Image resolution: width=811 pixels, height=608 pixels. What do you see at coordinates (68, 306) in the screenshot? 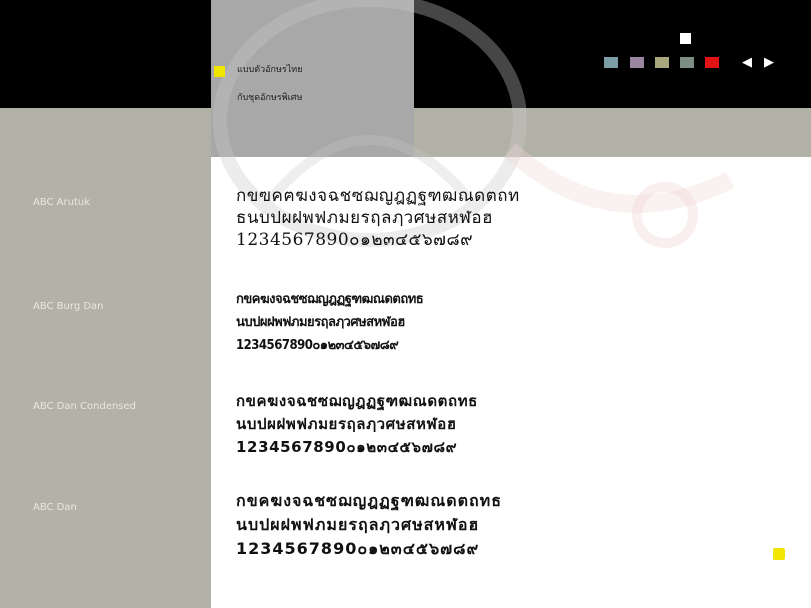
I see `font-name-2: ABC Burg Dan` at bounding box center [68, 306].